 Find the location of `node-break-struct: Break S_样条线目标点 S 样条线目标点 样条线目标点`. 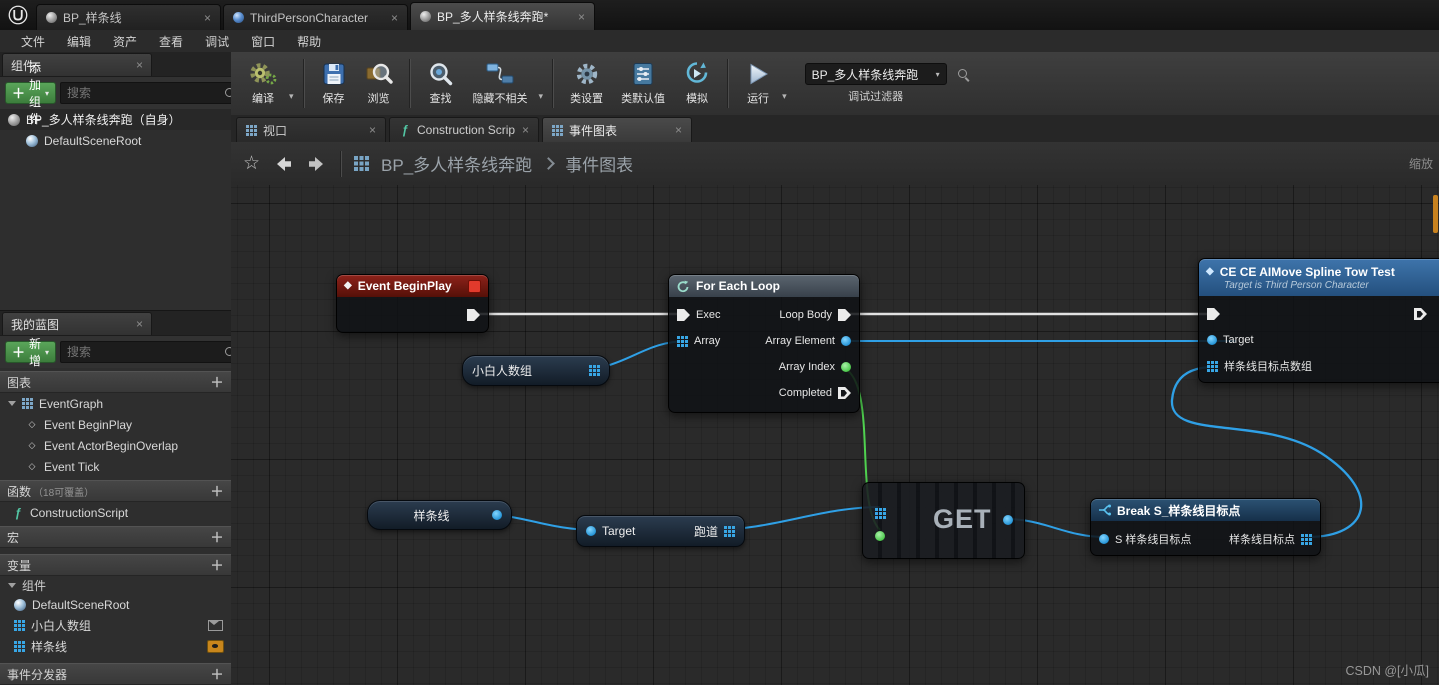

node-break-struct: Break S_样条线目标点 S 样条线目标点 样条线目标点 is located at coordinates (1205, 527).